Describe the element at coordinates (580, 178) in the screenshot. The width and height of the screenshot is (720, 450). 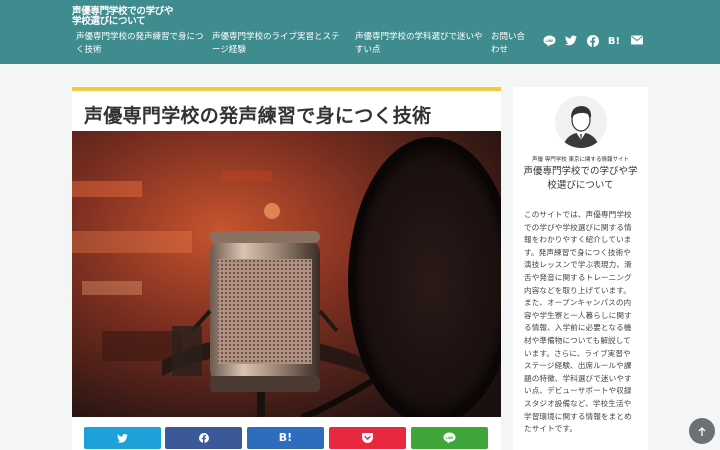
I see `sidebar-site-name: 声優専門学校での学びや学校選びについて` at that location.